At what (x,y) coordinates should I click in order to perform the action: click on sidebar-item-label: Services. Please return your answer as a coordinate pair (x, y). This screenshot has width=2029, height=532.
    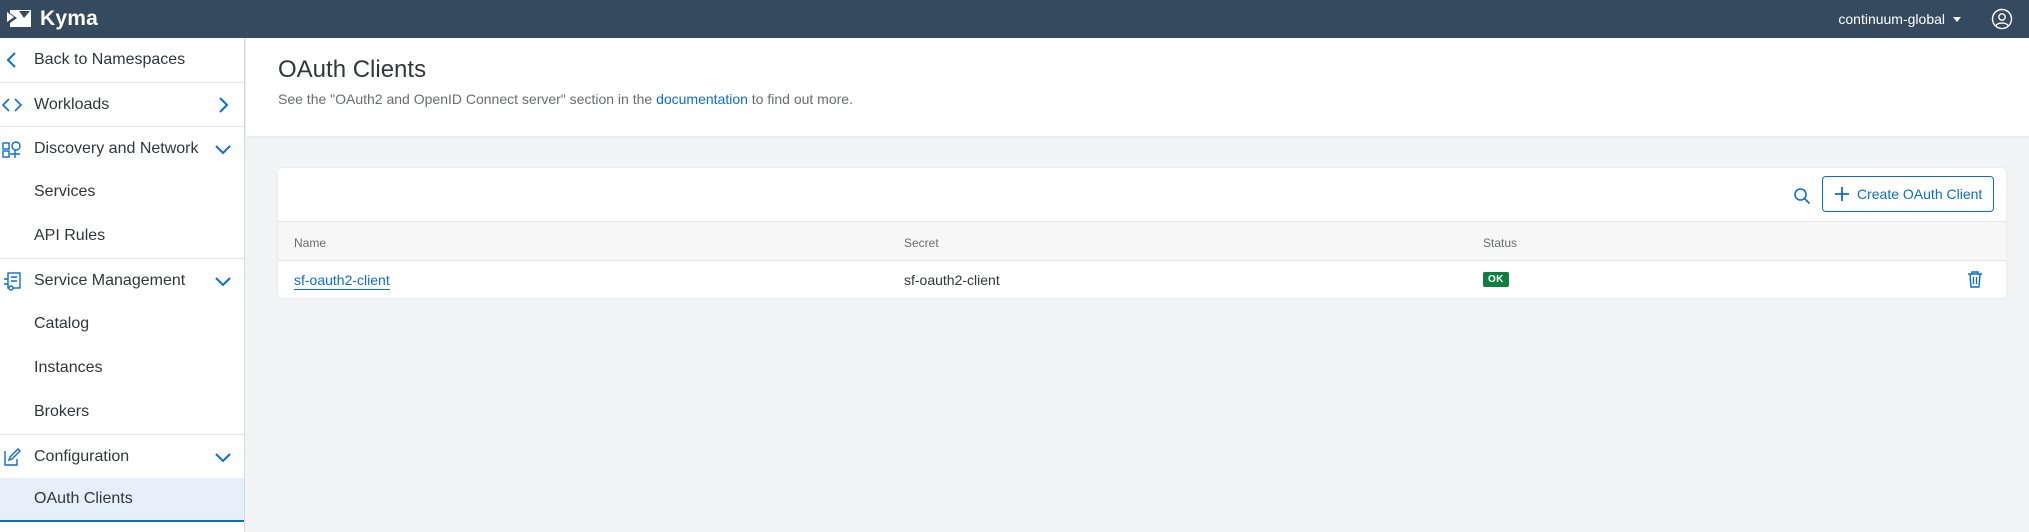
    Looking at the image, I should click on (65, 191).